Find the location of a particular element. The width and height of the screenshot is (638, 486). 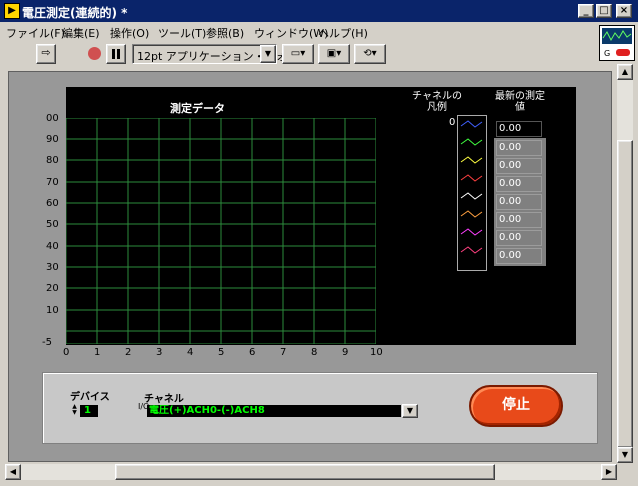

y-tick-min: -5 is located at coordinates (47, 342).